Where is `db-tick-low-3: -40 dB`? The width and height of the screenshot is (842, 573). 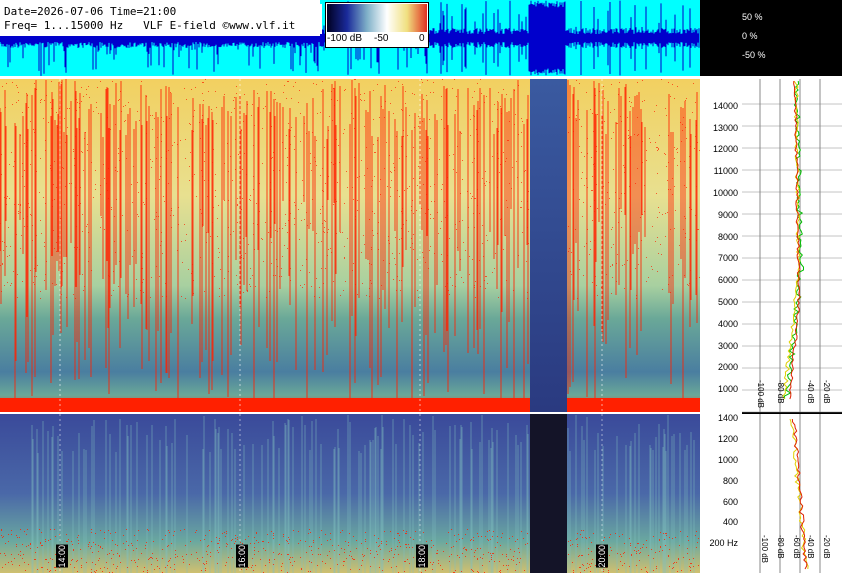
db-tick-low-3: -40 dB is located at coordinates (810, 547).